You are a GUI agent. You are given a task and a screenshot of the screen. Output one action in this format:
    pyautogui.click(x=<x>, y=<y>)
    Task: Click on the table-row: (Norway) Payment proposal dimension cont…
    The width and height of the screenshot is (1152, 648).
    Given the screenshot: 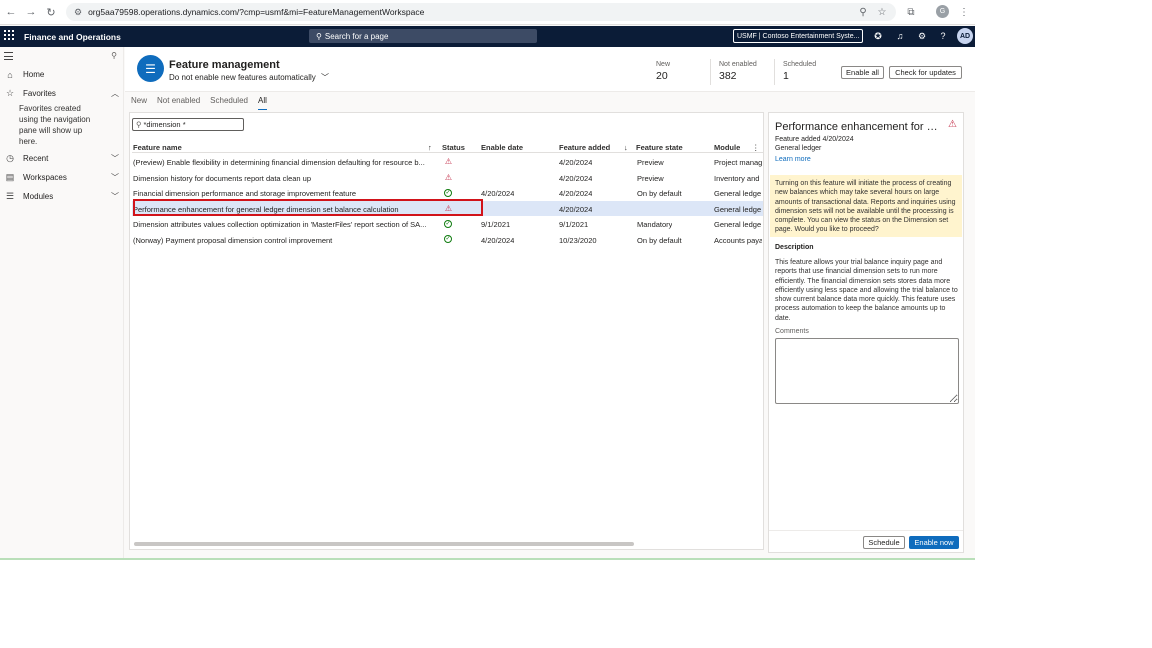 What is the action you would take?
    pyautogui.click(x=447, y=240)
    